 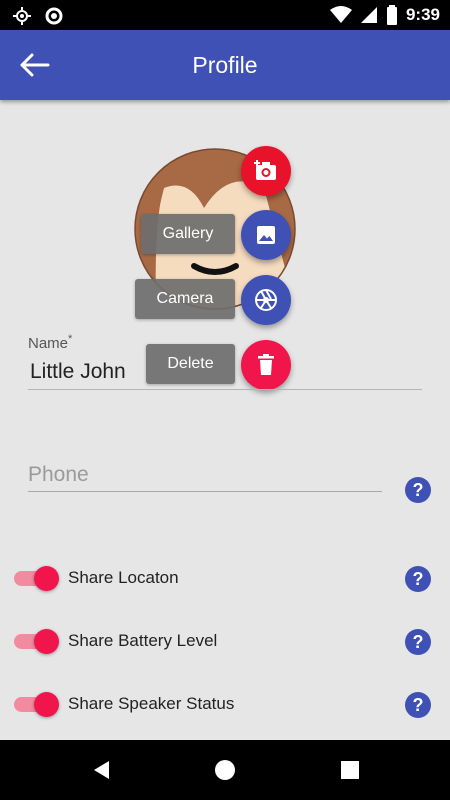 I want to click on phone-field-underline, so click(x=205, y=491).